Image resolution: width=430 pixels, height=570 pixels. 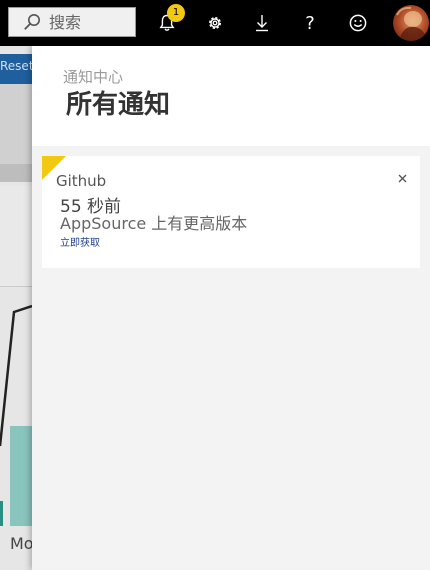 I want to click on background-band-dark, so click(x=16, y=173).